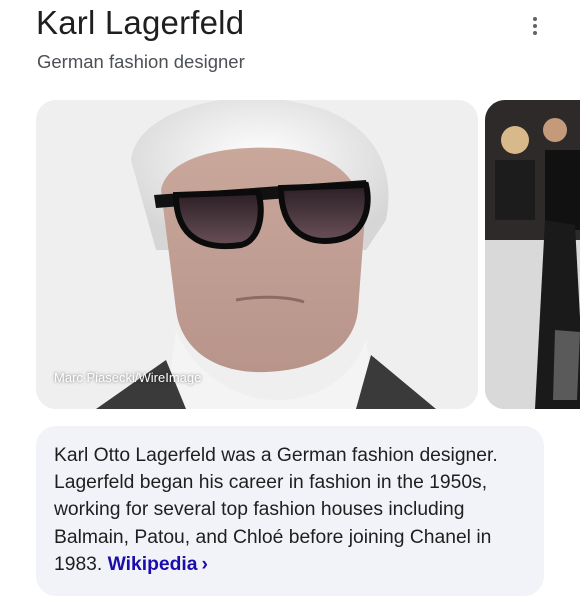 The image size is (580, 596). Describe the element at coordinates (152, 564) in the screenshot. I see `wikipedia-link-label: Wikipedia` at that location.